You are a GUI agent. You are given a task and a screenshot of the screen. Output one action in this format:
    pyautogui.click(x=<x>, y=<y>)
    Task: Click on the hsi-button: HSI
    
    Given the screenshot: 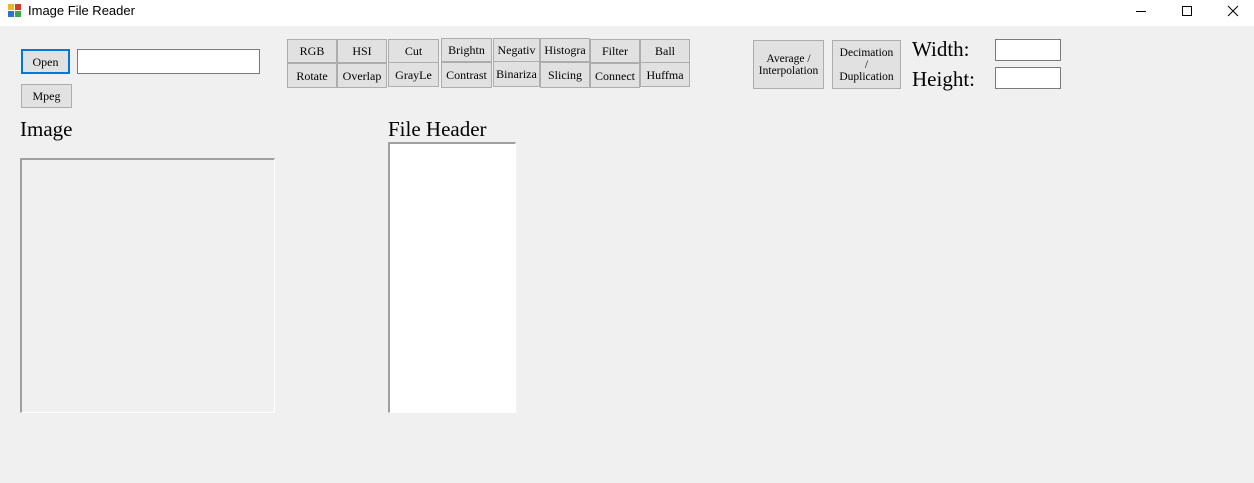 What is the action you would take?
    pyautogui.click(x=362, y=51)
    